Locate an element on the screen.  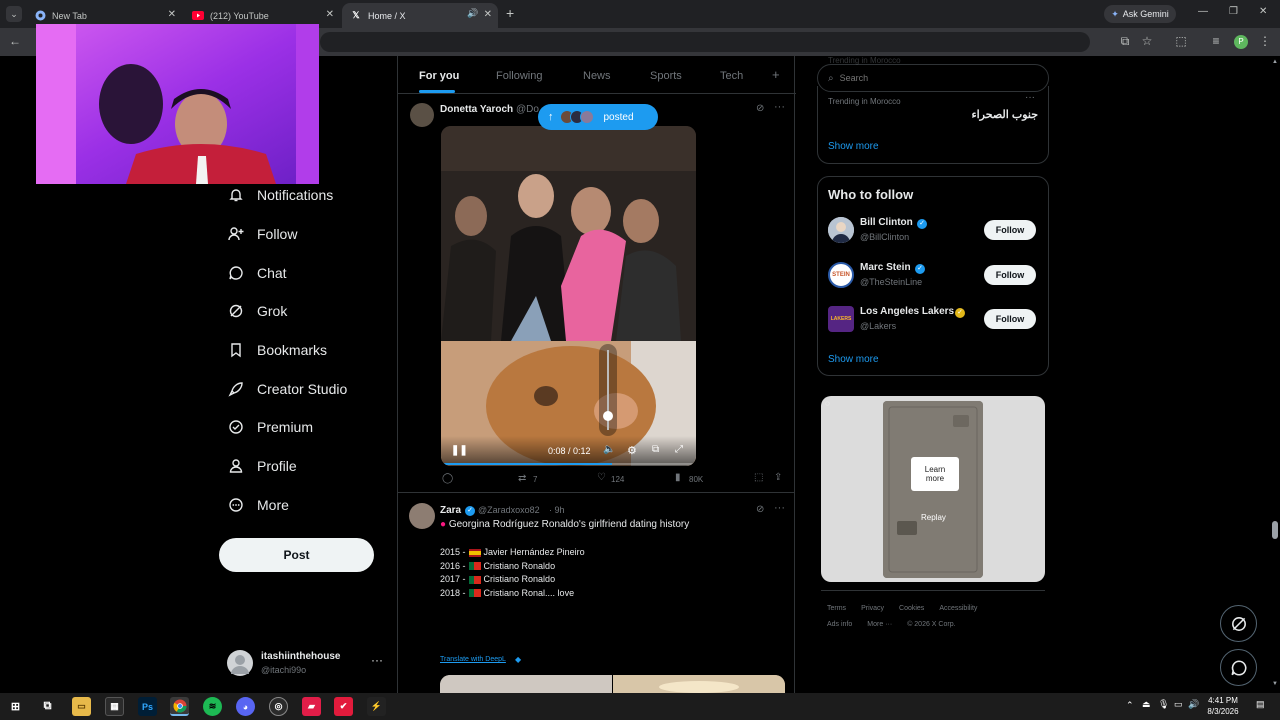
tab-search-icon: ⌄ is located at coordinates (14, 14).